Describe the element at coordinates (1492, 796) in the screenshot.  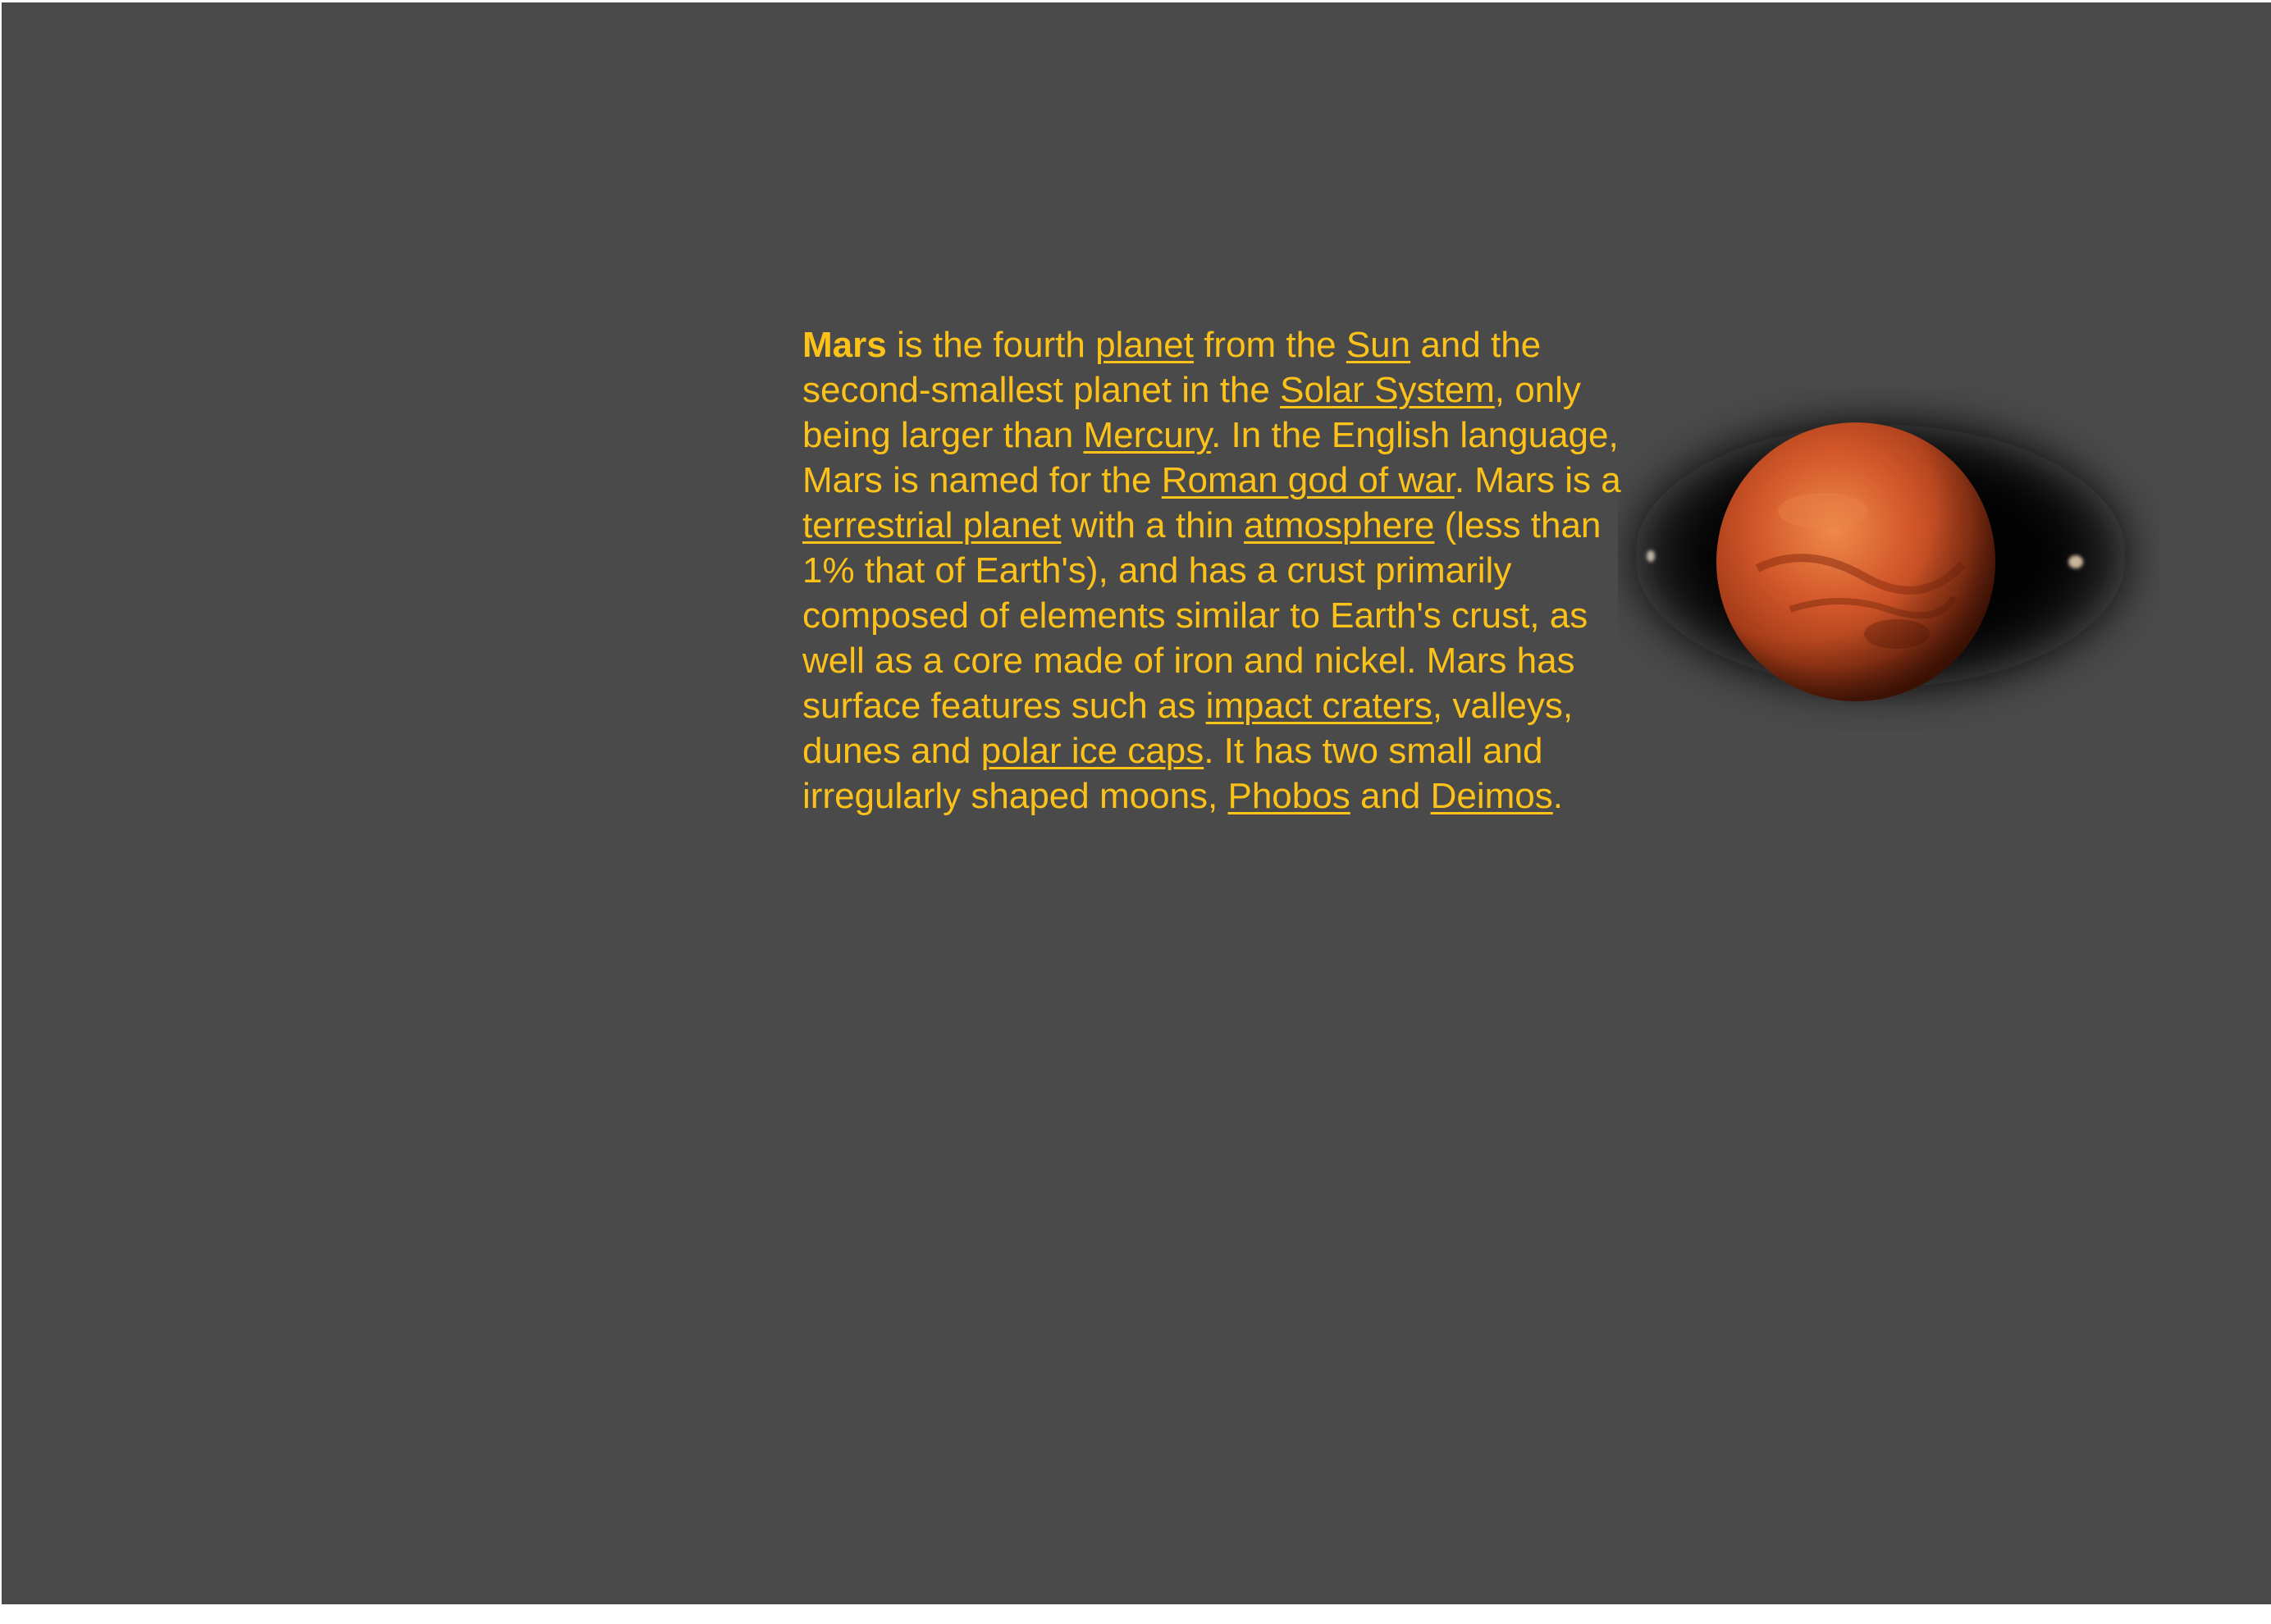
I see `link-deimos: Deimos` at that location.